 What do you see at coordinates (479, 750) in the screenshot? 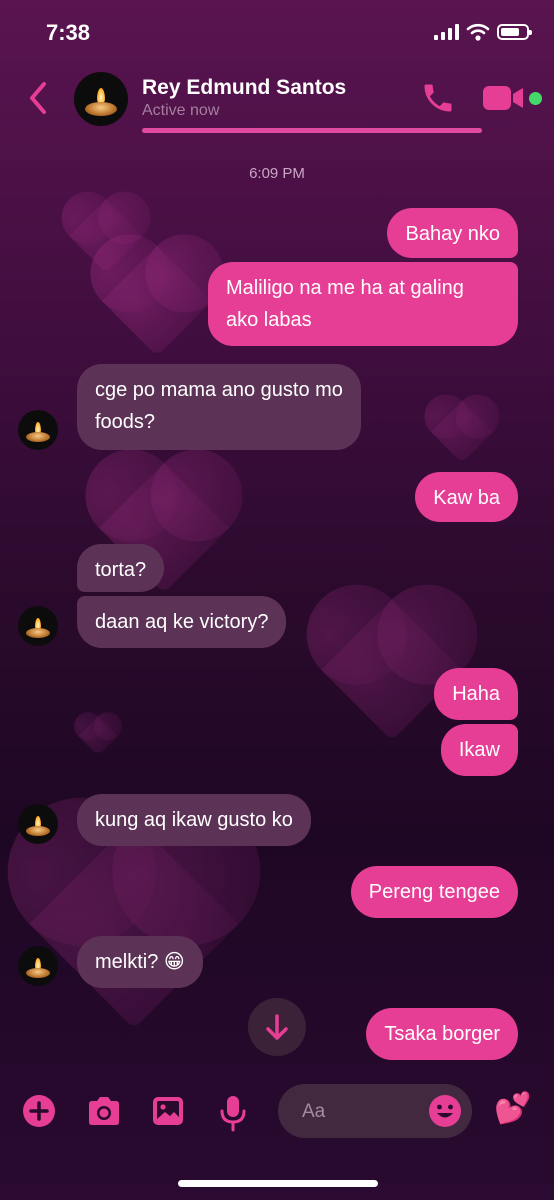
I see `outgoing-message: Ikaw` at bounding box center [479, 750].